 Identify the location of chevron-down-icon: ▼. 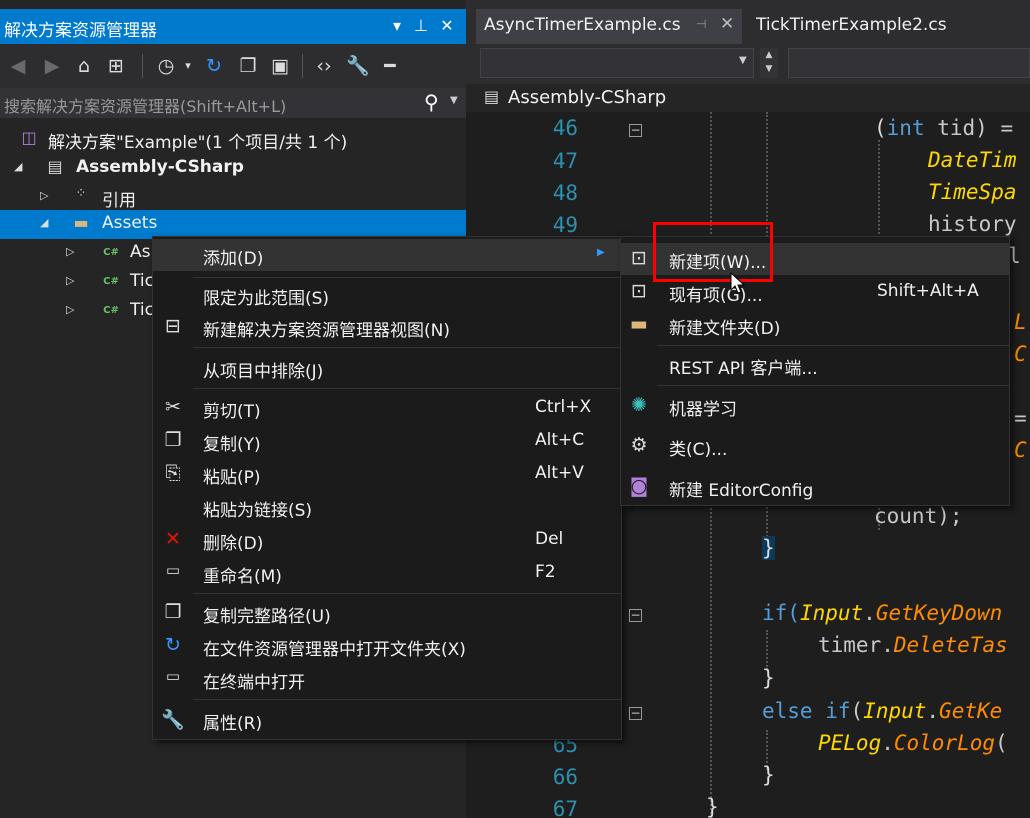
(743, 60).